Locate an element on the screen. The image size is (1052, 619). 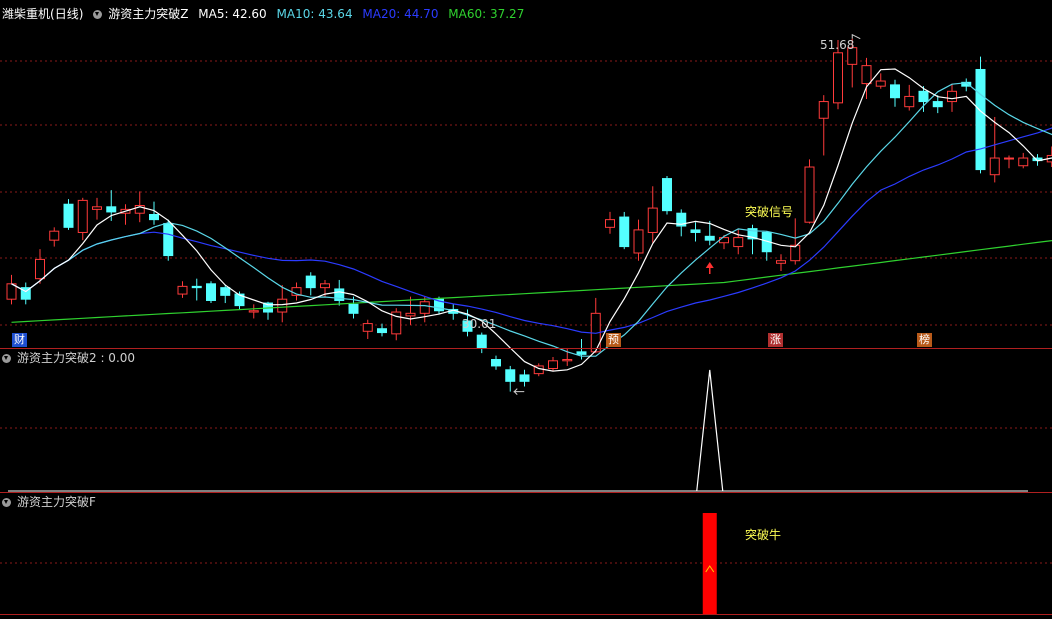
event-tag-forecast: 预 is located at coordinates (613, 340).